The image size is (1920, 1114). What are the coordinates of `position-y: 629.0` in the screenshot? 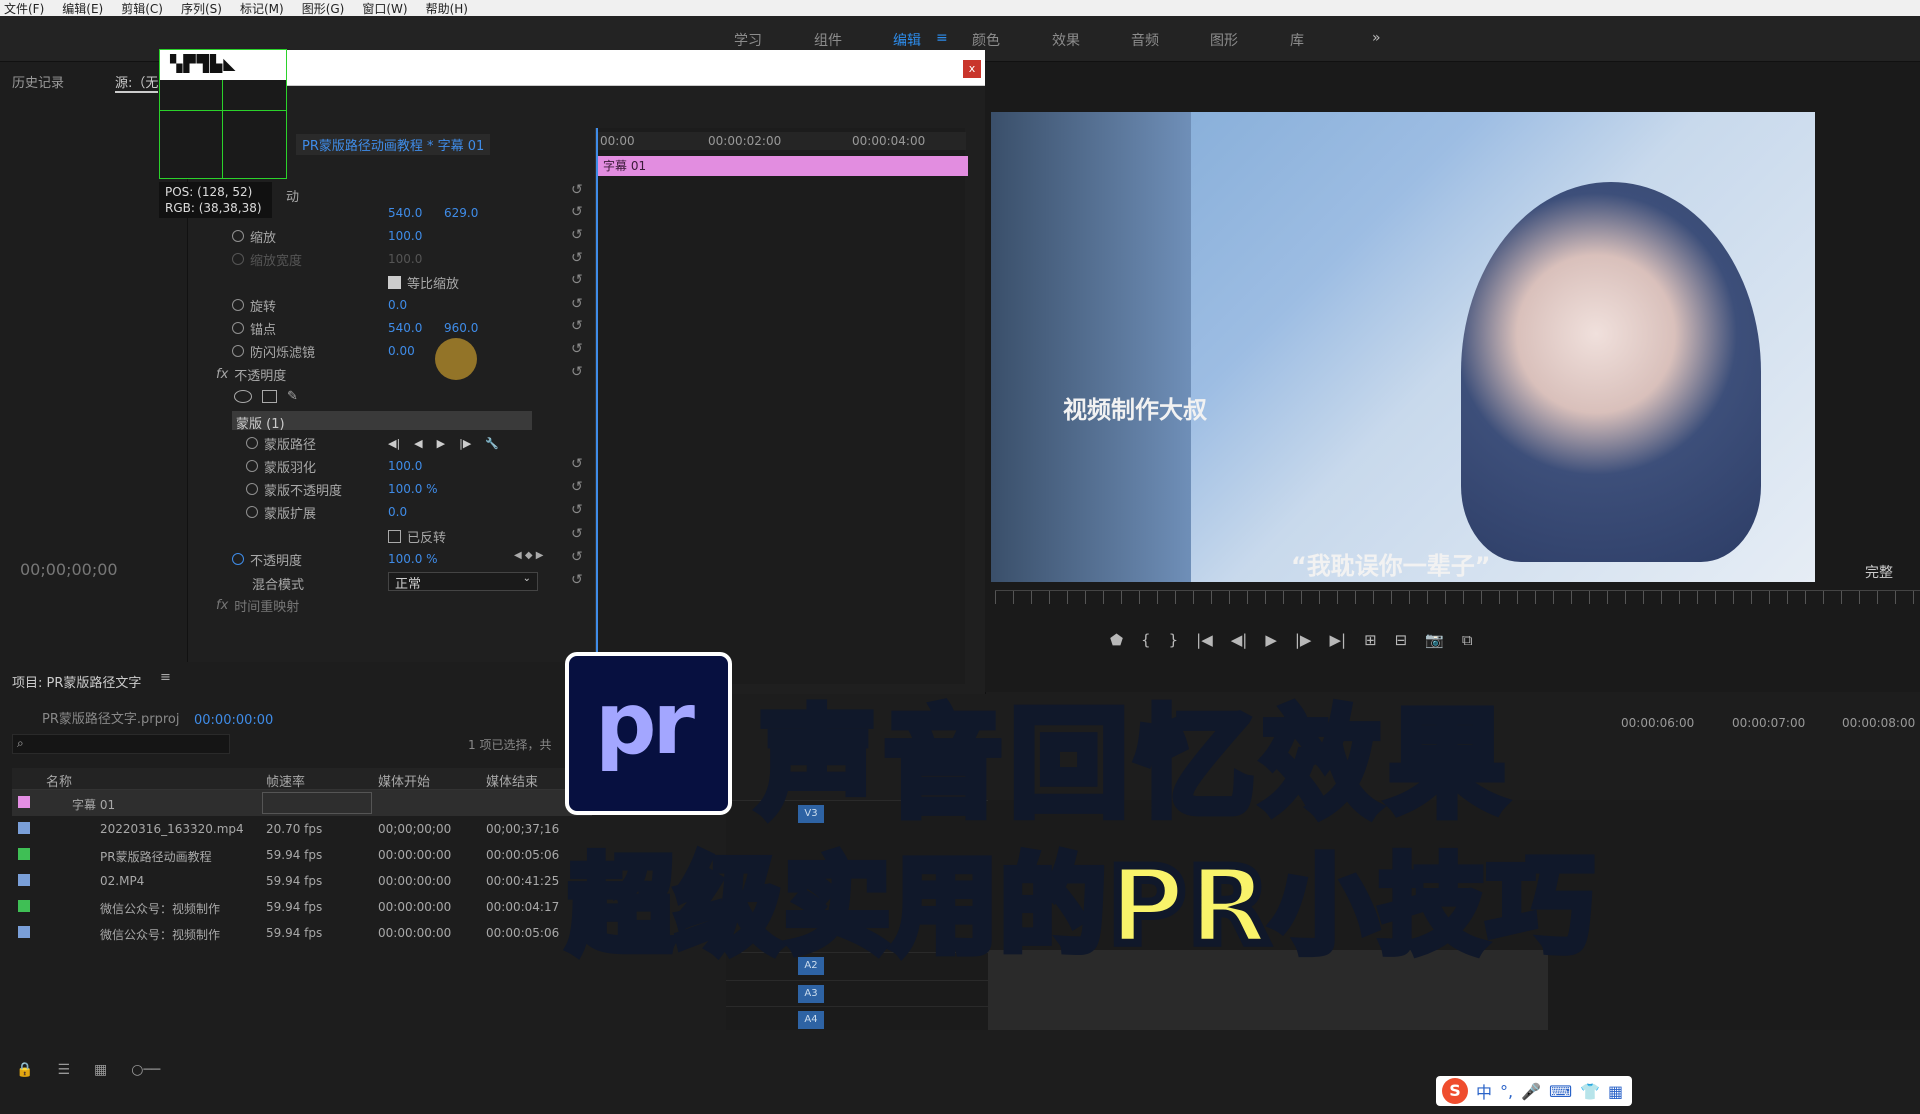 It's located at (461, 213).